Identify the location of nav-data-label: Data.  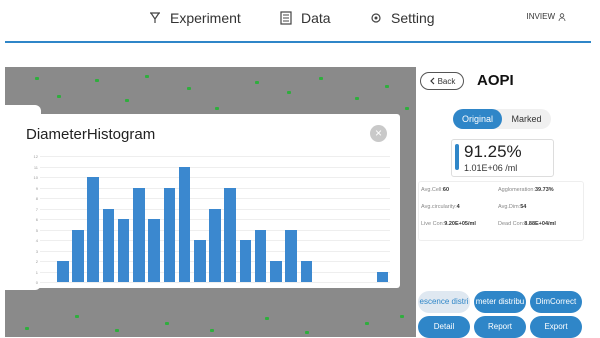
(316, 18).